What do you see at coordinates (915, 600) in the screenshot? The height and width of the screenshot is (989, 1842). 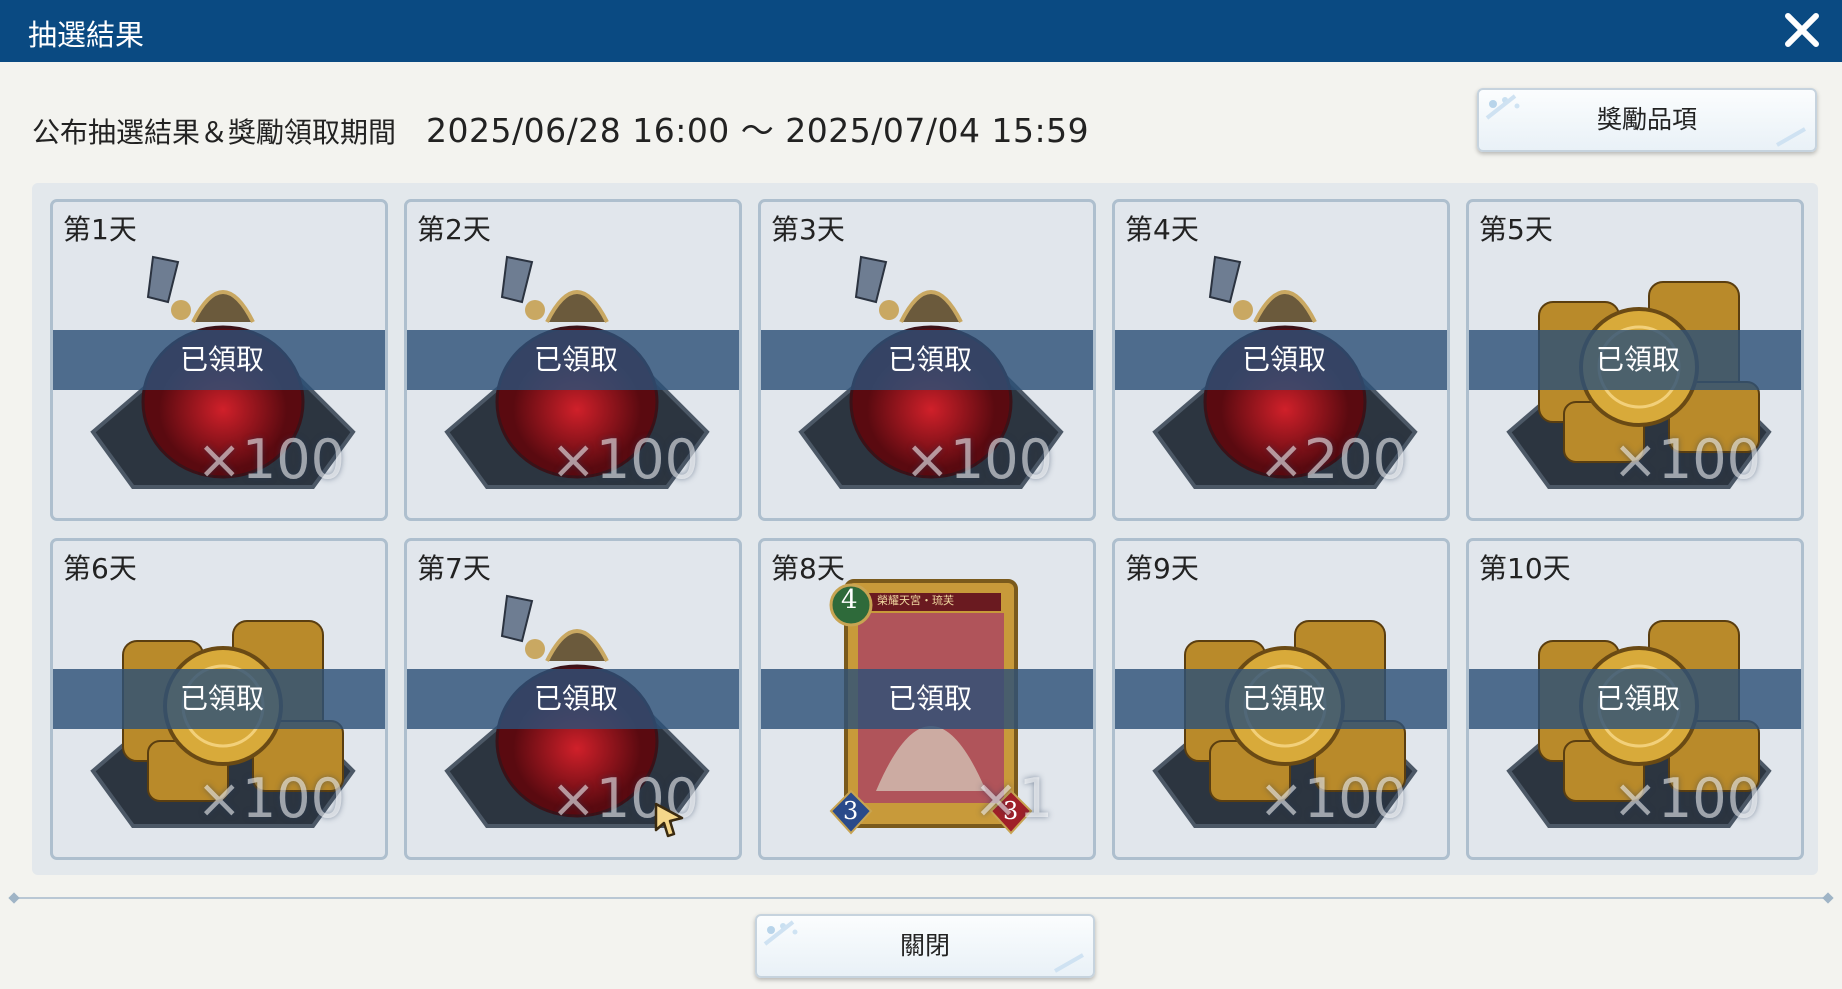 I see `card-name: 榮耀天宮・琉芙` at bounding box center [915, 600].